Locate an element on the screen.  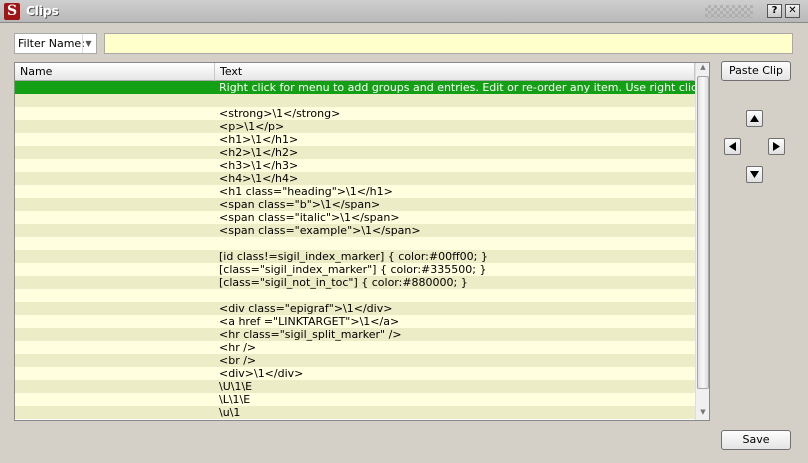
title-bar: S Clips ? ✕ is located at coordinates (404, 11).